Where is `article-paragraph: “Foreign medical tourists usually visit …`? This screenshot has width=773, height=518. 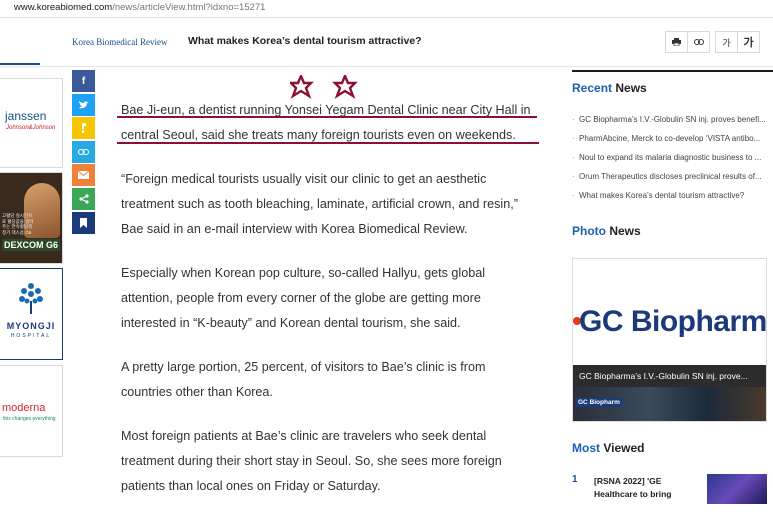
article-paragraph: “Foreign medical tourists usually visit … is located at coordinates (319, 204).